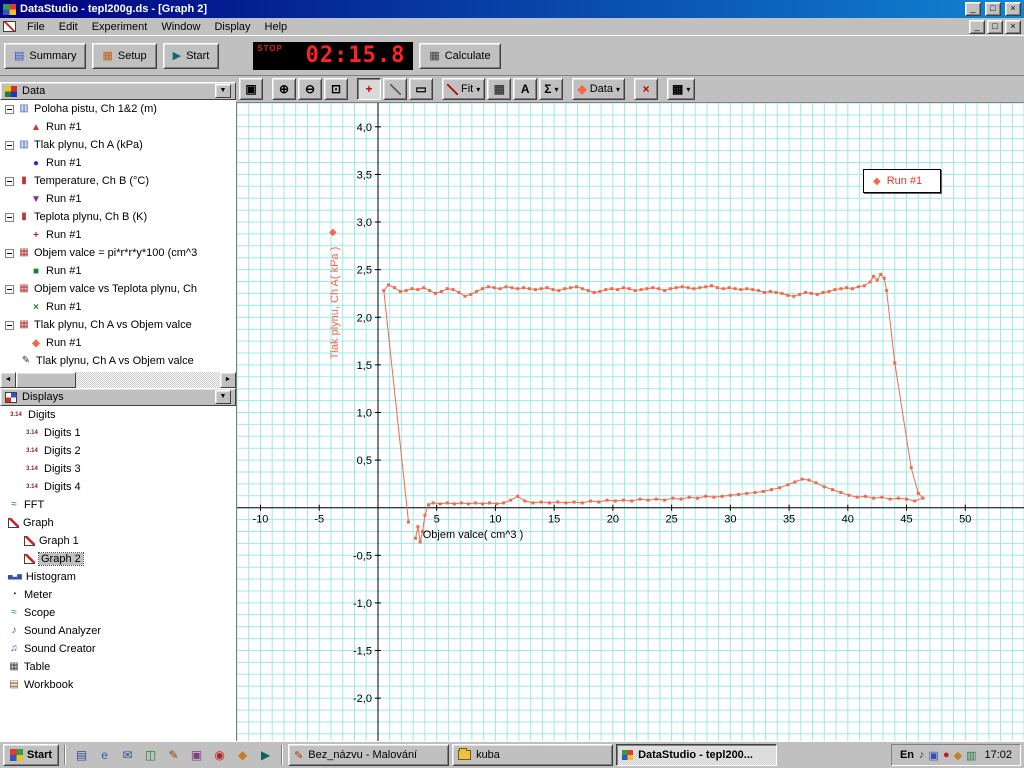  Describe the element at coordinates (118, 361) in the screenshot. I see `data-tree-item: ✎ Tlak plynu, Ch A vs Objem valce` at that location.